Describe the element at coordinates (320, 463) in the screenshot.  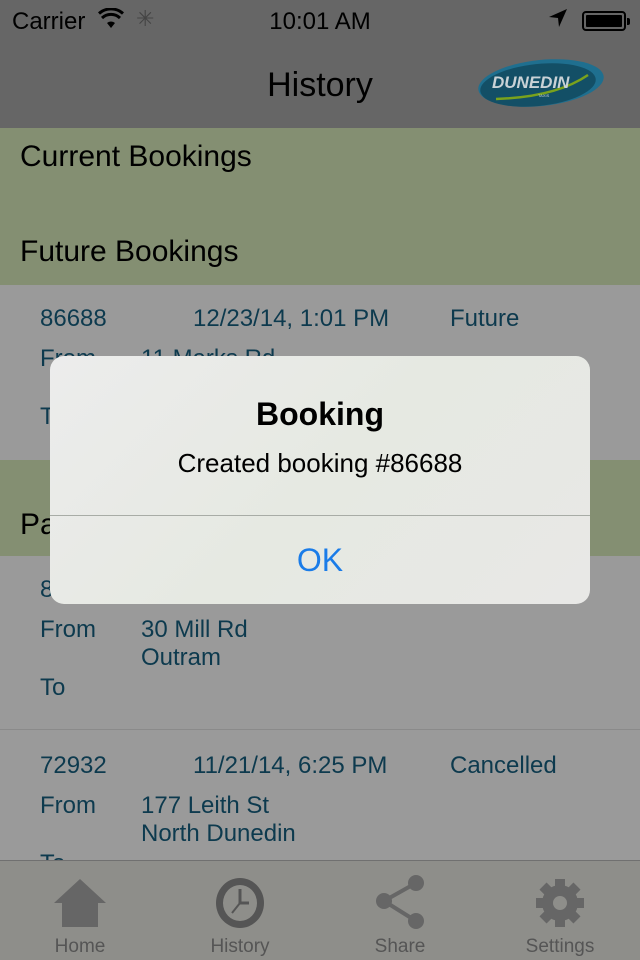
I see `alert-message: Created booking #86688` at that location.